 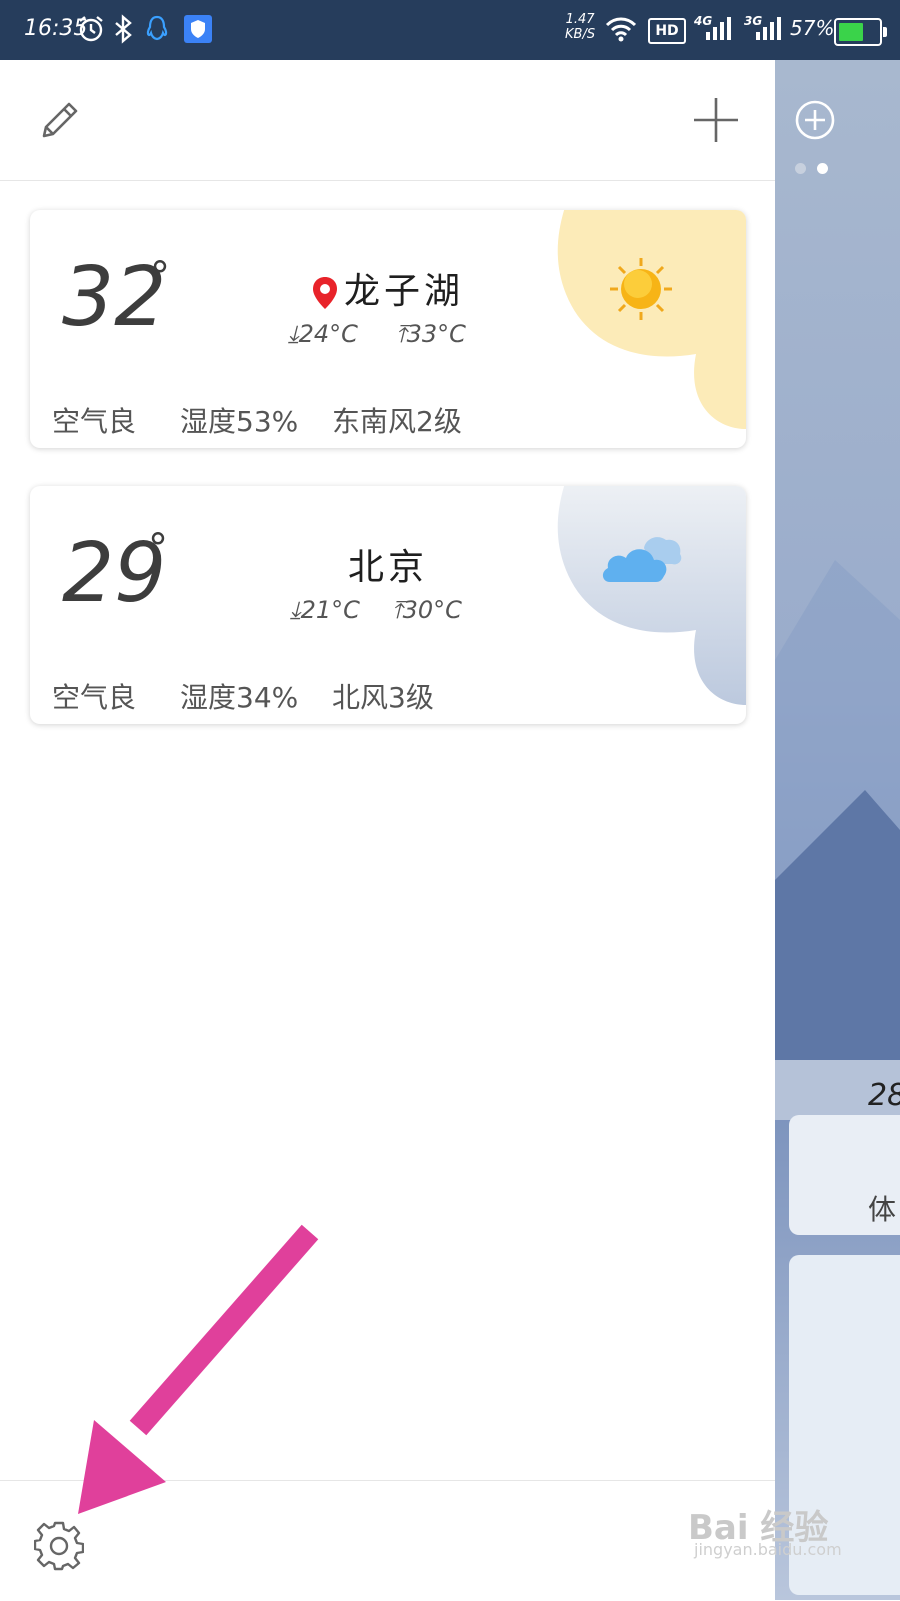 I want to click on bluetooth-icon, so click(x=123, y=29).